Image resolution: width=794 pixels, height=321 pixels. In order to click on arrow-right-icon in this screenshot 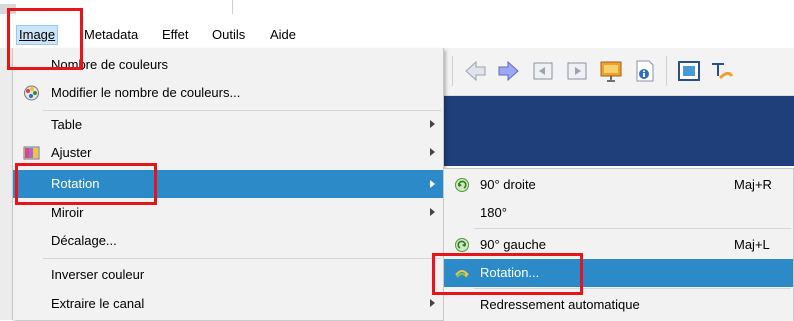, I will do `click(509, 71)`.